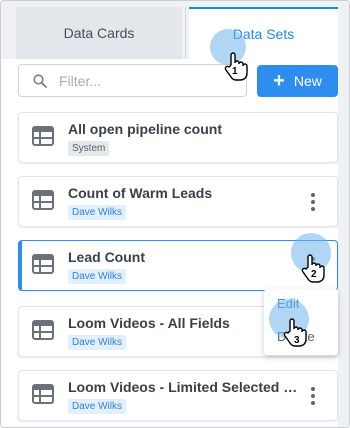 The height and width of the screenshot is (428, 350). Describe the element at coordinates (106, 257) in the screenshot. I see `dataset-title: Lead Count` at that location.